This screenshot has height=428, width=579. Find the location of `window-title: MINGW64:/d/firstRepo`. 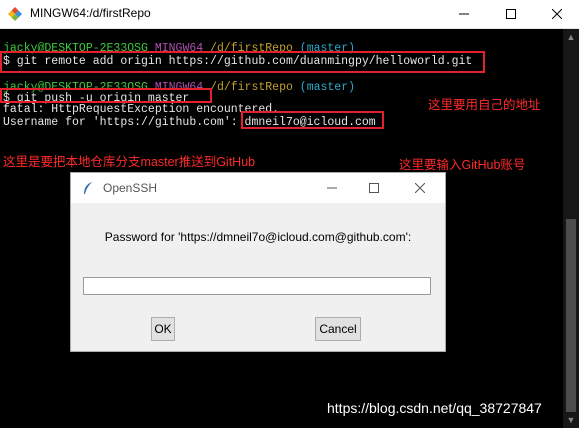

window-title: MINGW64:/d/firstRepo is located at coordinates (90, 13).